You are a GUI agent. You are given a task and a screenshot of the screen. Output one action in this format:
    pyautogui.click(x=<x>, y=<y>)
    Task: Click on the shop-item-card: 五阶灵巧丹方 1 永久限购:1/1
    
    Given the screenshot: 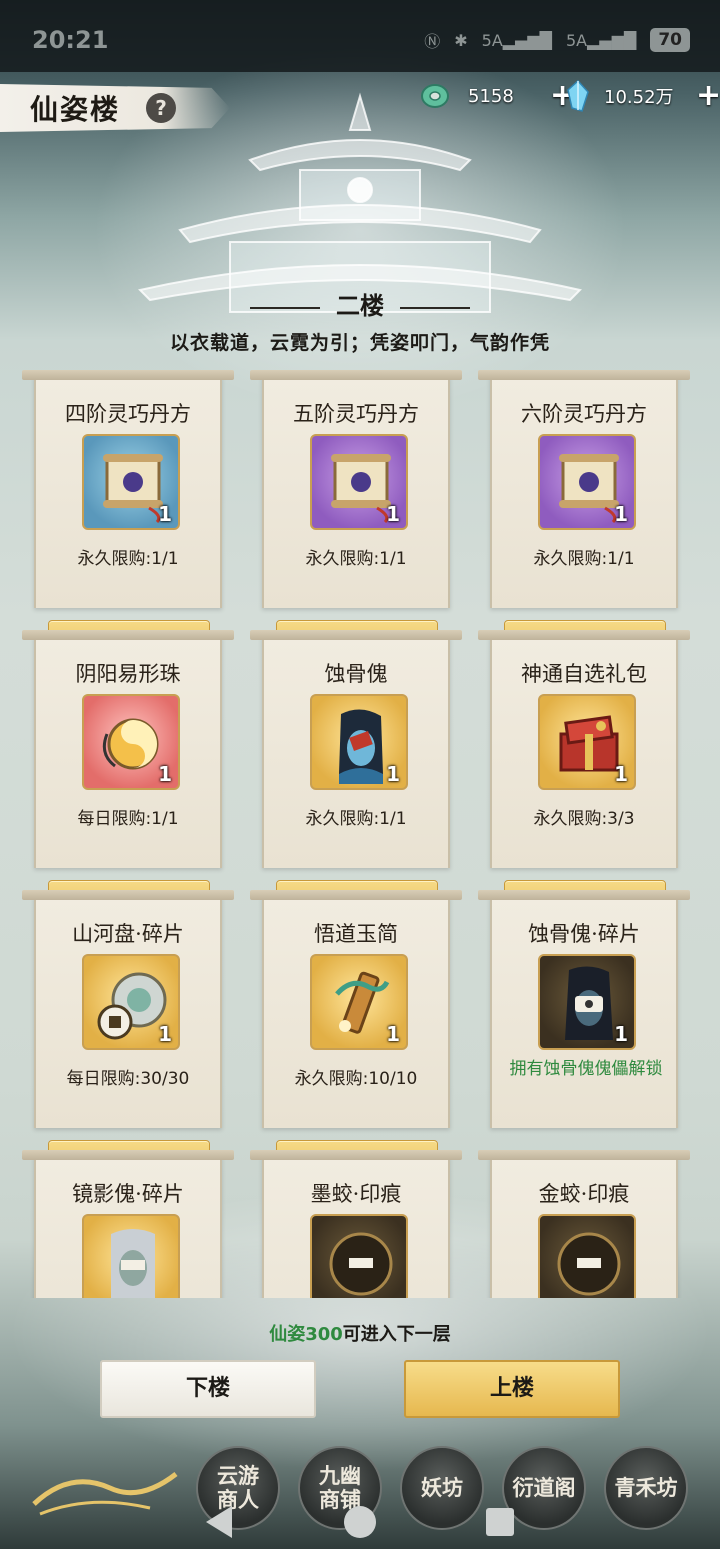 What is the action you would take?
    pyautogui.click(x=356, y=489)
    